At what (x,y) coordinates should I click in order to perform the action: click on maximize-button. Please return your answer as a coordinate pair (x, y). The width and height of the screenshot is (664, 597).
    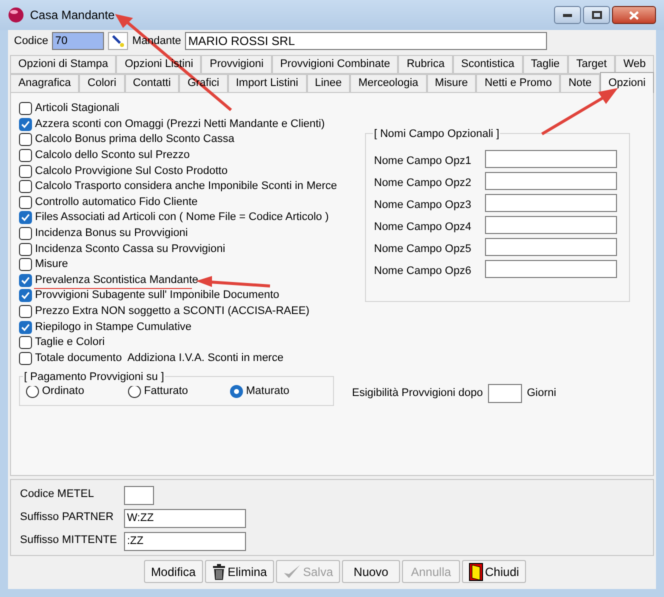
    Looking at the image, I should click on (596, 15).